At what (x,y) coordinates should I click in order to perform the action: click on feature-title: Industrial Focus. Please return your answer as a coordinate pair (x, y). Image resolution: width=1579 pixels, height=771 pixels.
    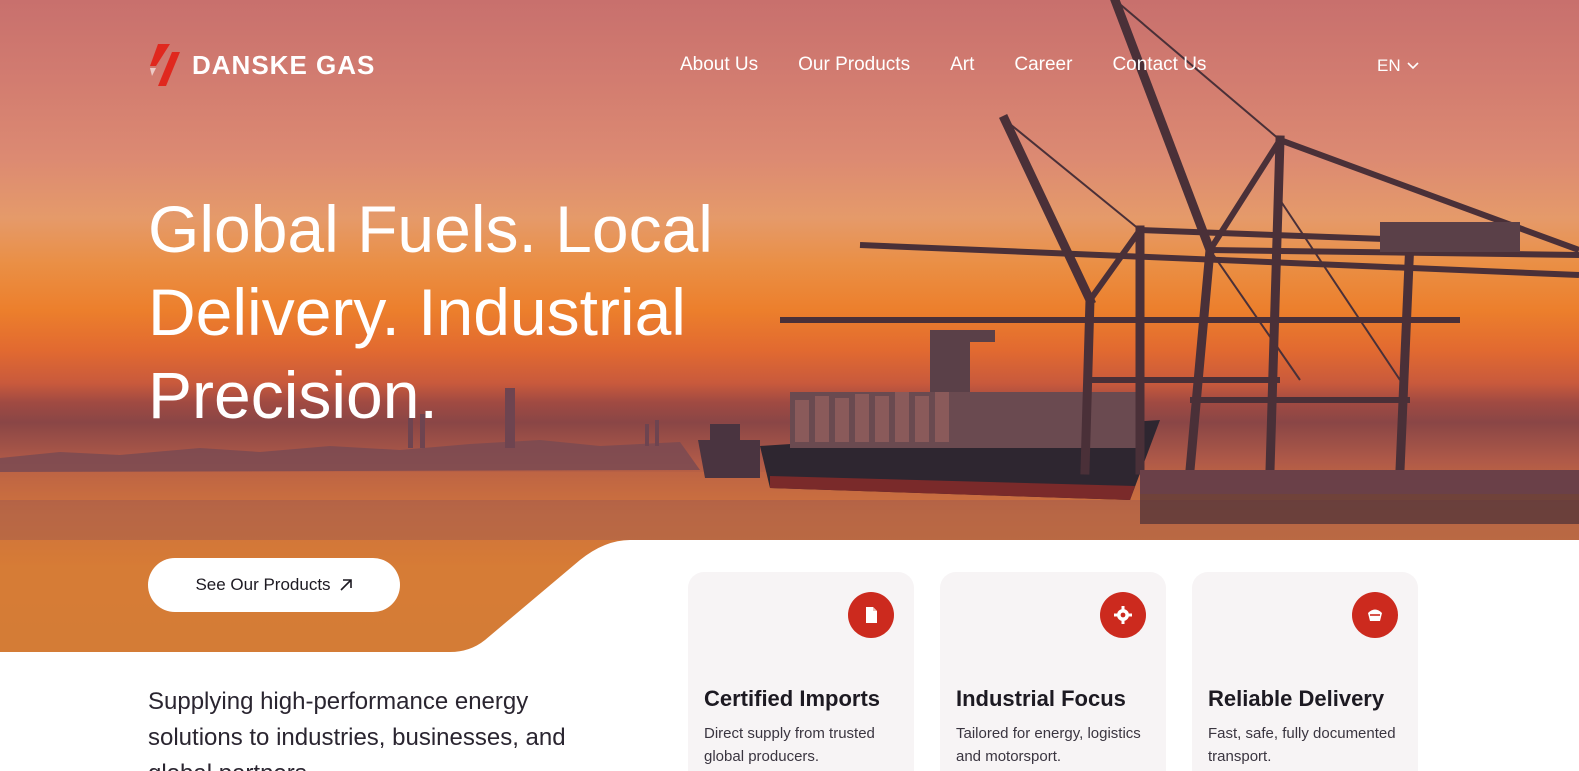
    Looking at the image, I should click on (1041, 698).